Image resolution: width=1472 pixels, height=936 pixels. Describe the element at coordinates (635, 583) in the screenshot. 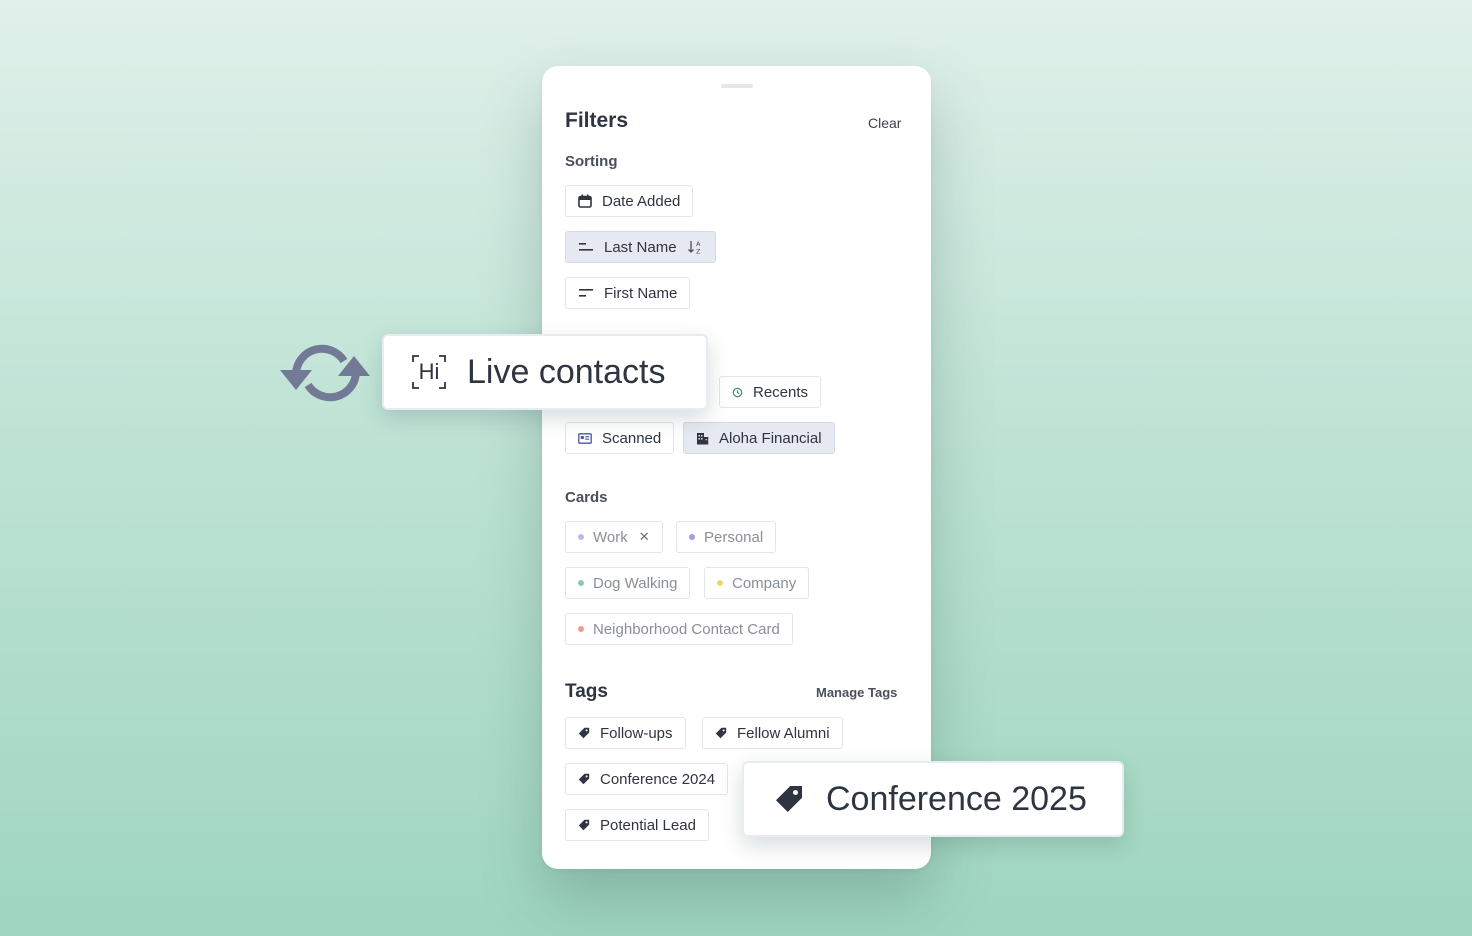

I see `card-label: Dog Walking` at that location.